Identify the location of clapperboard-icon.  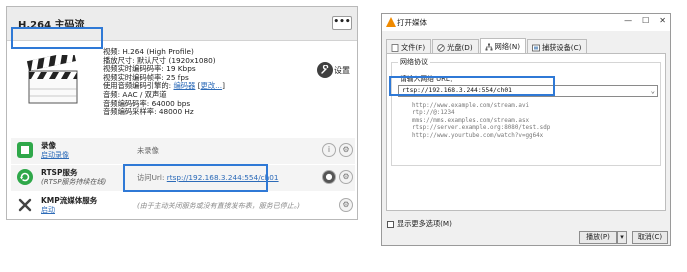
(52, 79).